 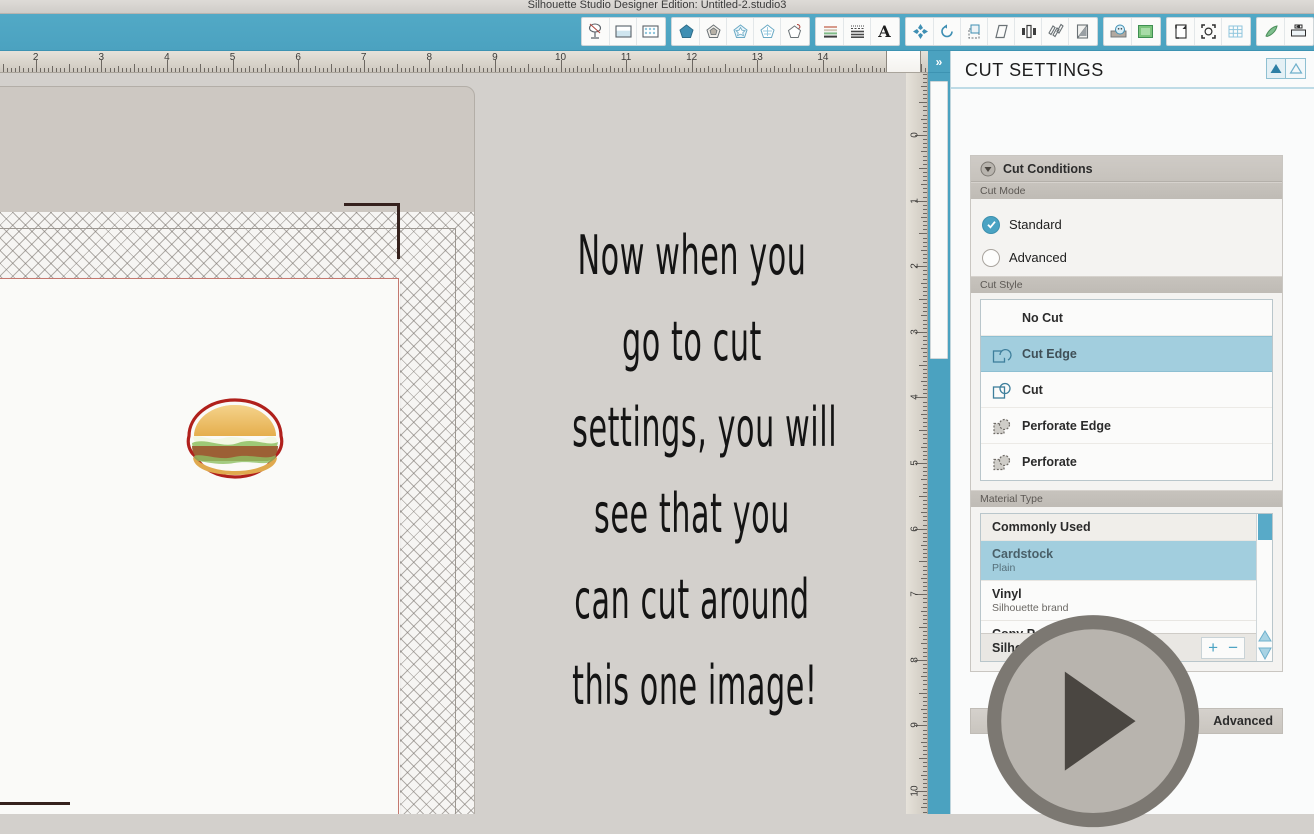 I want to click on material-scroll-arrows-icon, so click(x=1265, y=645).